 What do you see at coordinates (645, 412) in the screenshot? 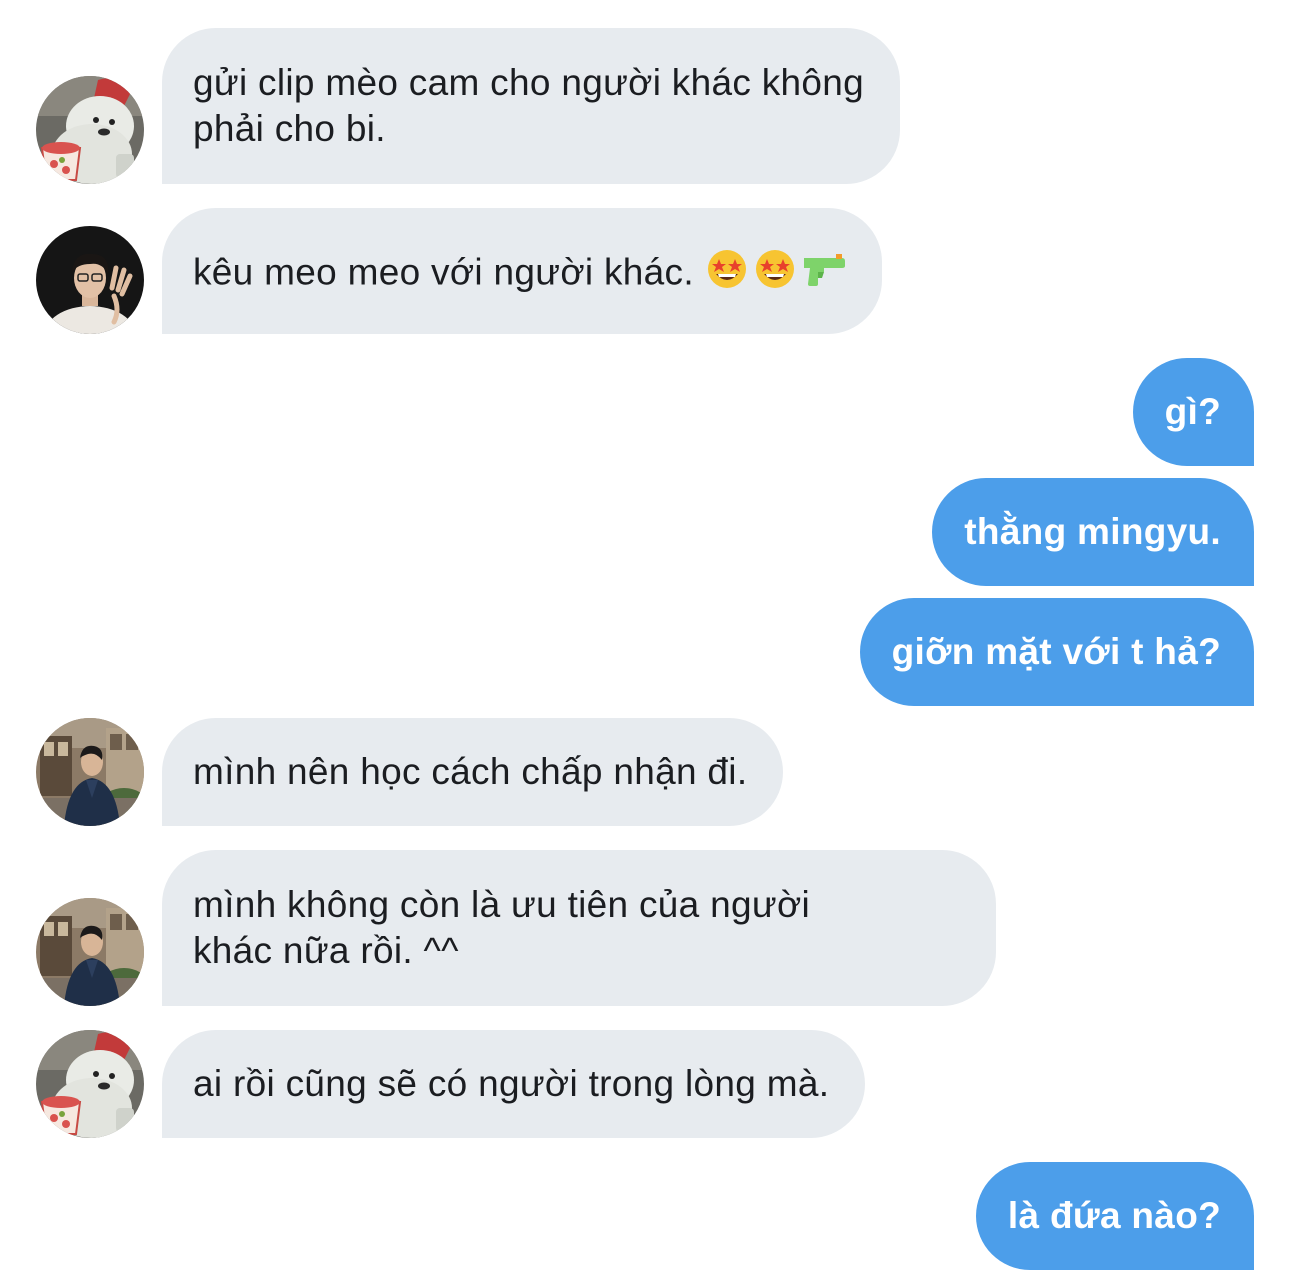
I see `message-row: gì?` at bounding box center [645, 412].